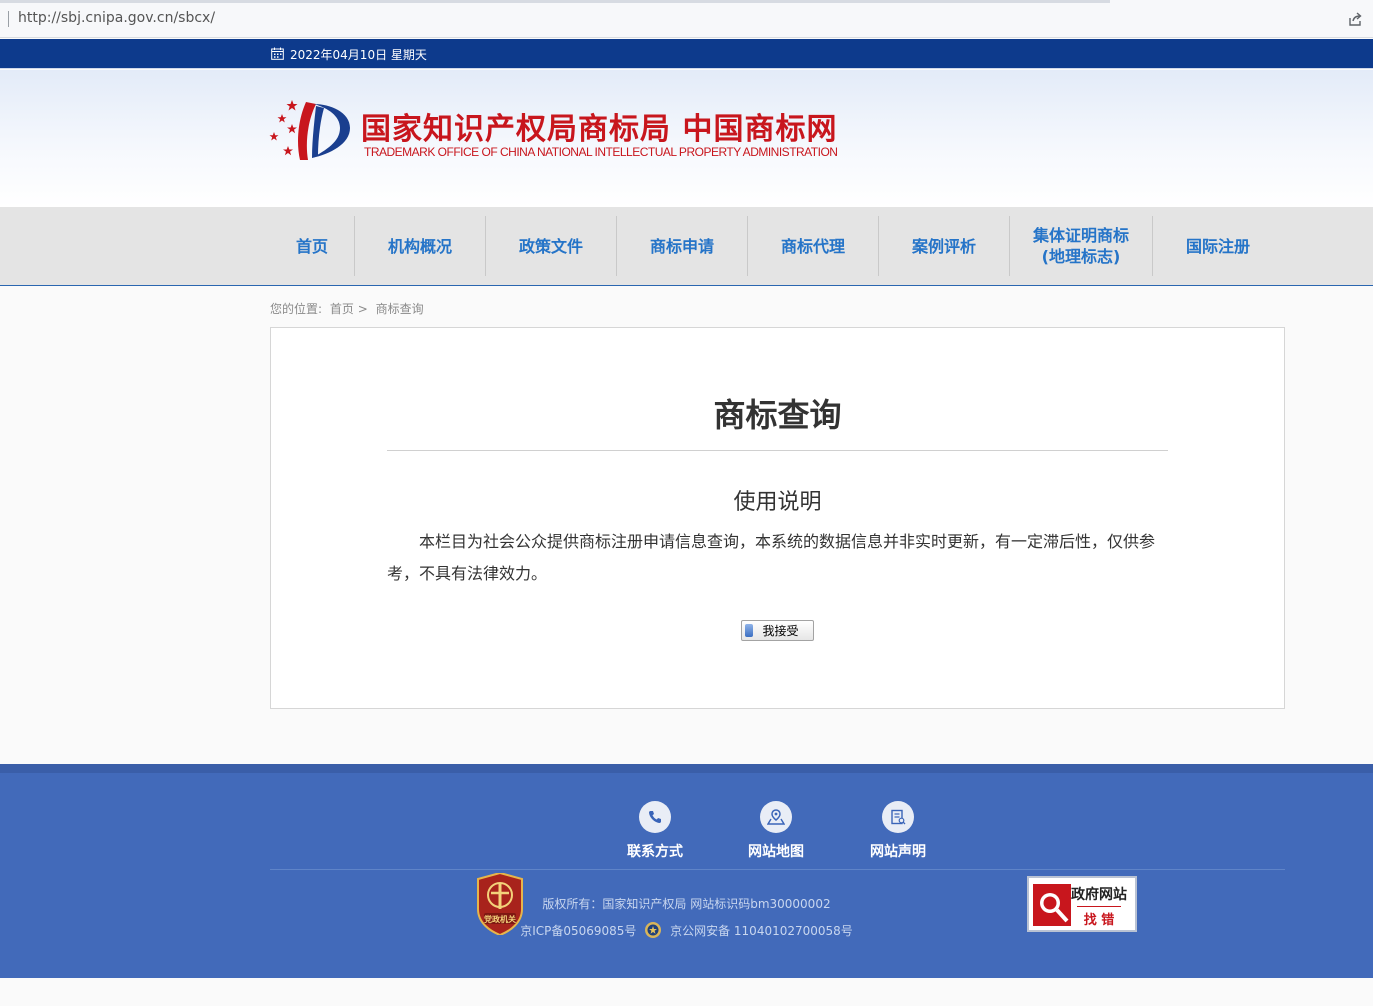 Image resolution: width=1373 pixels, height=1006 pixels. I want to click on browser-address-bar: http://sbj.cnipa.gov.cn/sbcx/, so click(686, 19).